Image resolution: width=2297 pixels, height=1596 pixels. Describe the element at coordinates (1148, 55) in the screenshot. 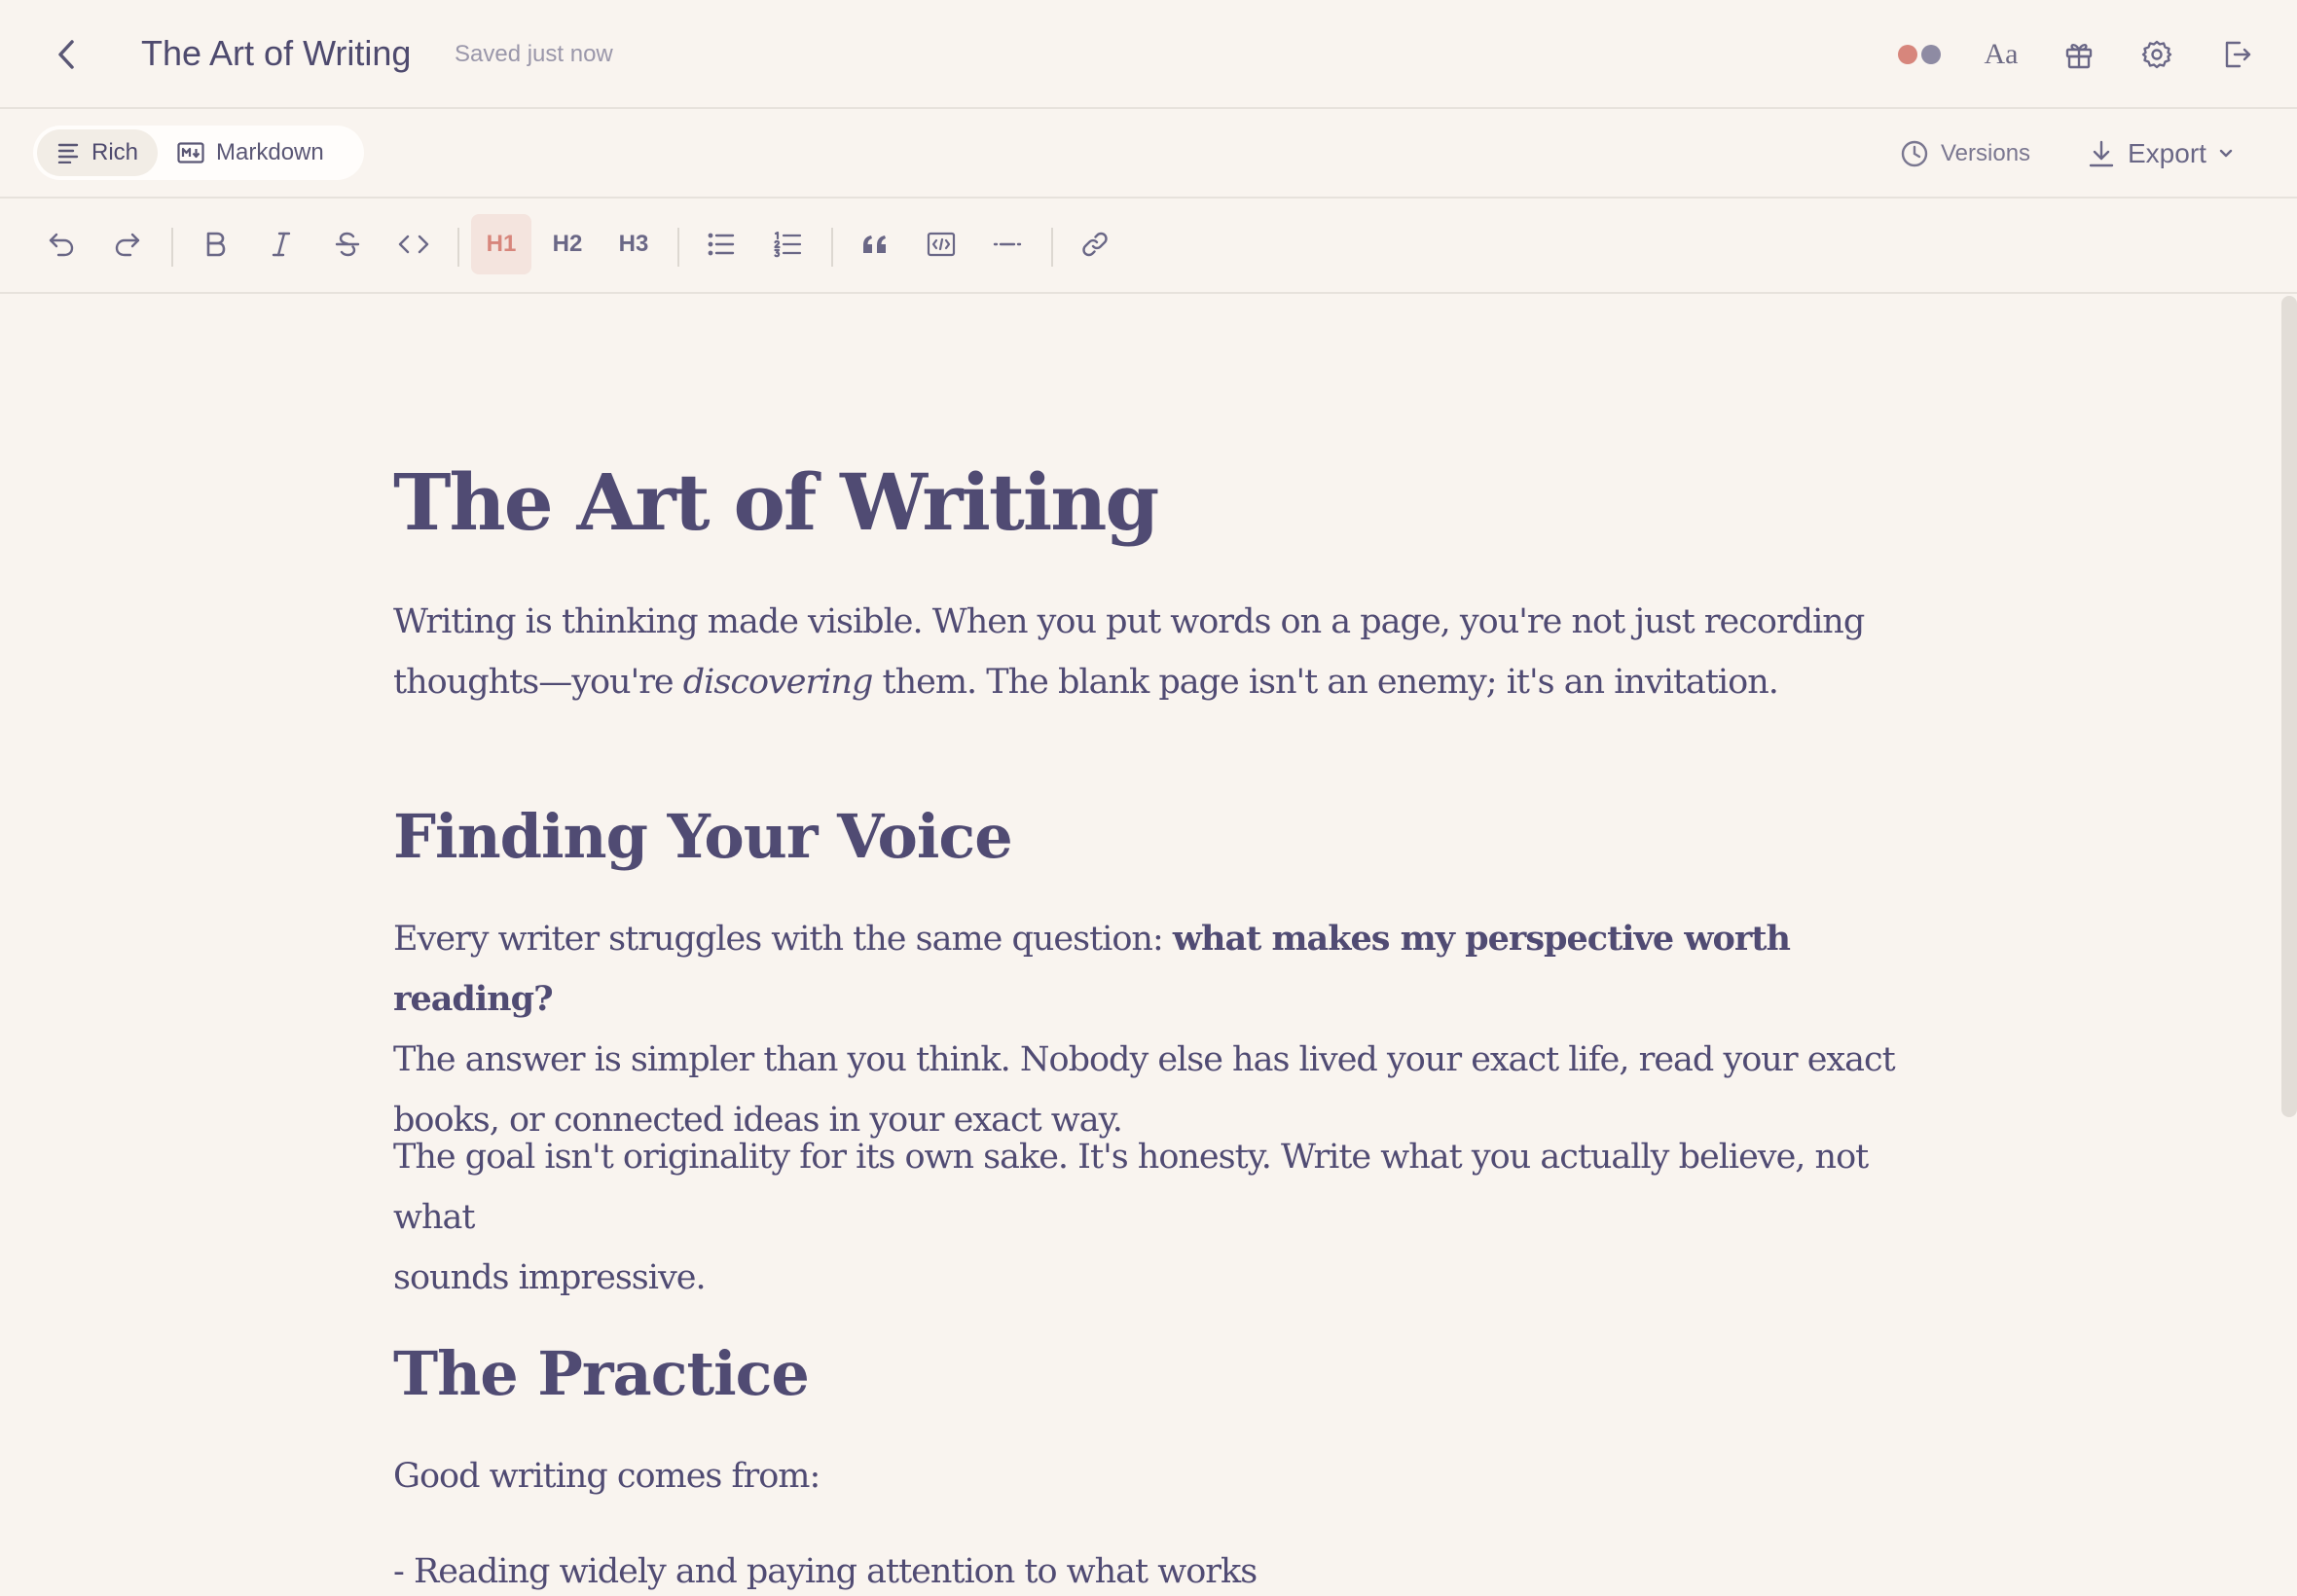

I see `app-header: The Art of Writing Saved just now Aa` at that location.